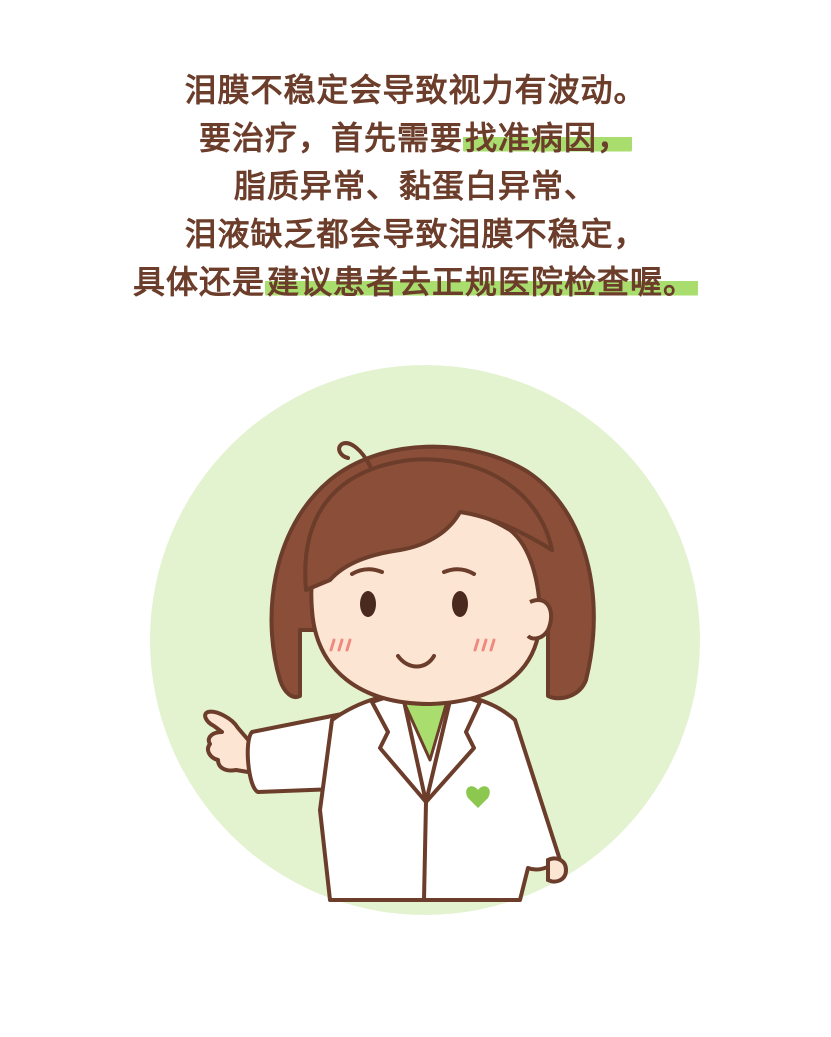  I want to click on caption-line-2-highlight: 找准病因，, so click(548, 138).